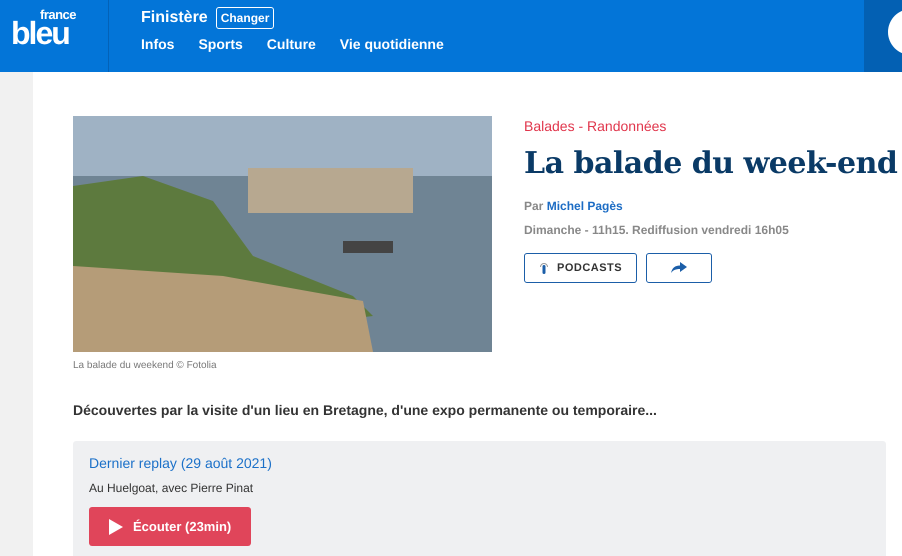 The width and height of the screenshot is (902, 556). I want to click on schedule-text: Dimanche - 11h15. Rediffusion vendredi 16h05, so click(657, 230).